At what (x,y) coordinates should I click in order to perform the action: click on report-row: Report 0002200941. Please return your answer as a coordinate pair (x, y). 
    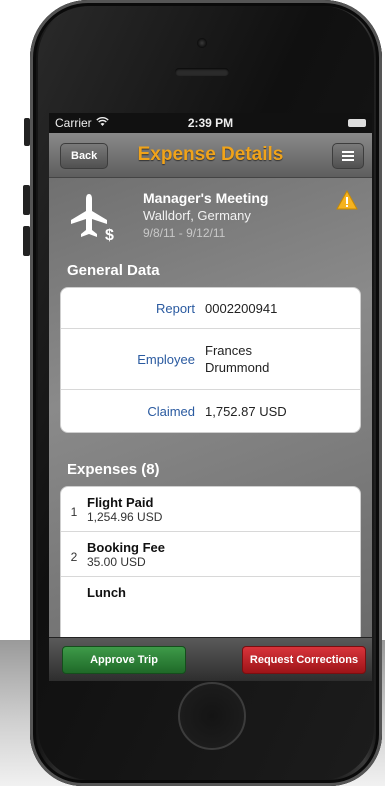
    Looking at the image, I should click on (210, 308).